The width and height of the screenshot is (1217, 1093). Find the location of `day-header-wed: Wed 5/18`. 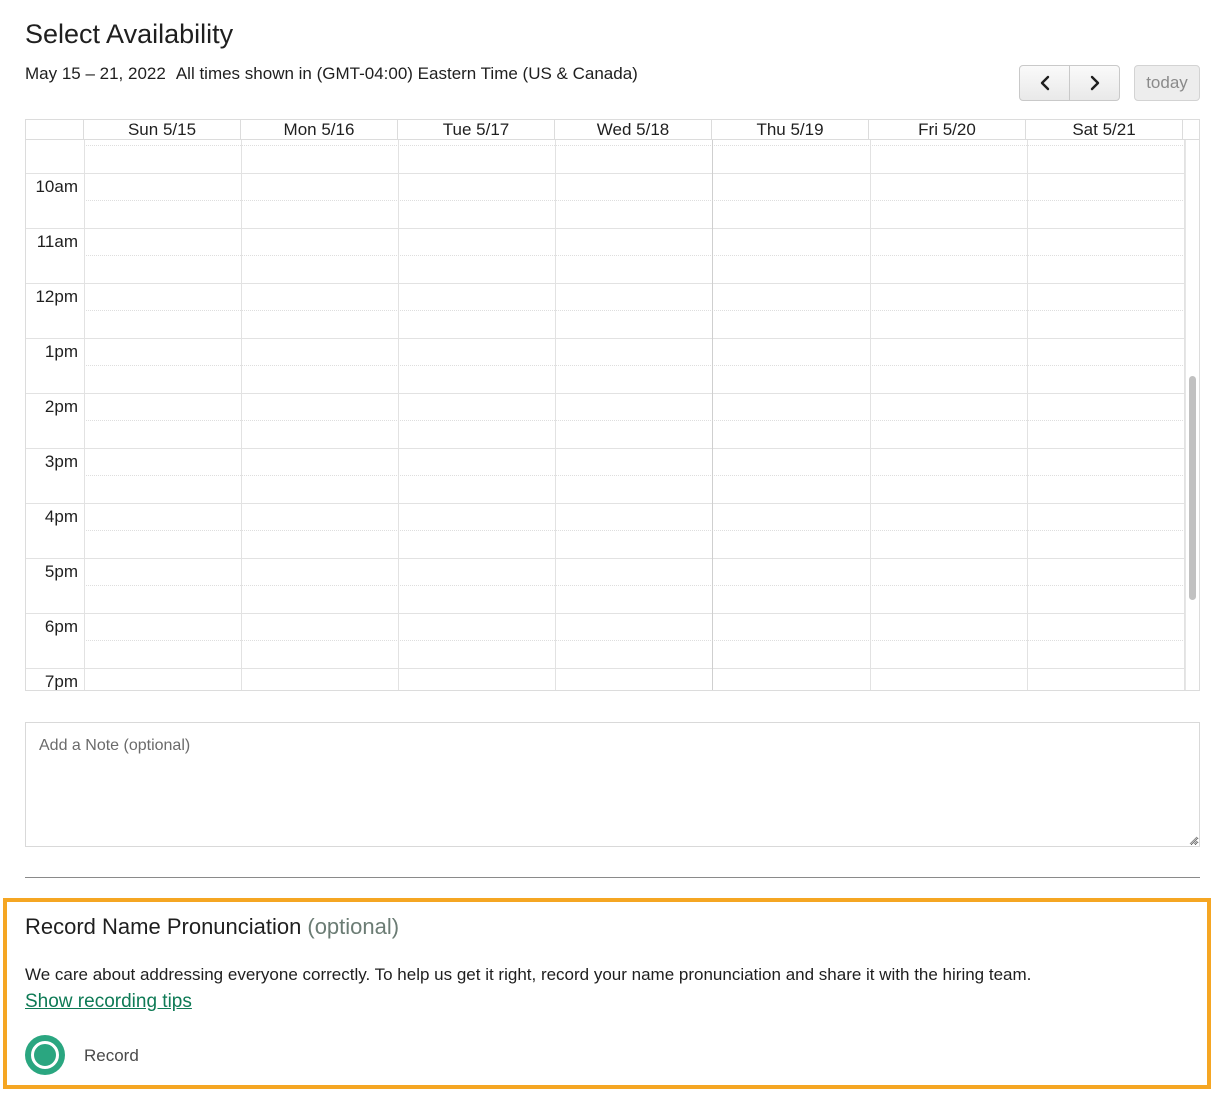

day-header-wed: Wed 5/18 is located at coordinates (633, 129).